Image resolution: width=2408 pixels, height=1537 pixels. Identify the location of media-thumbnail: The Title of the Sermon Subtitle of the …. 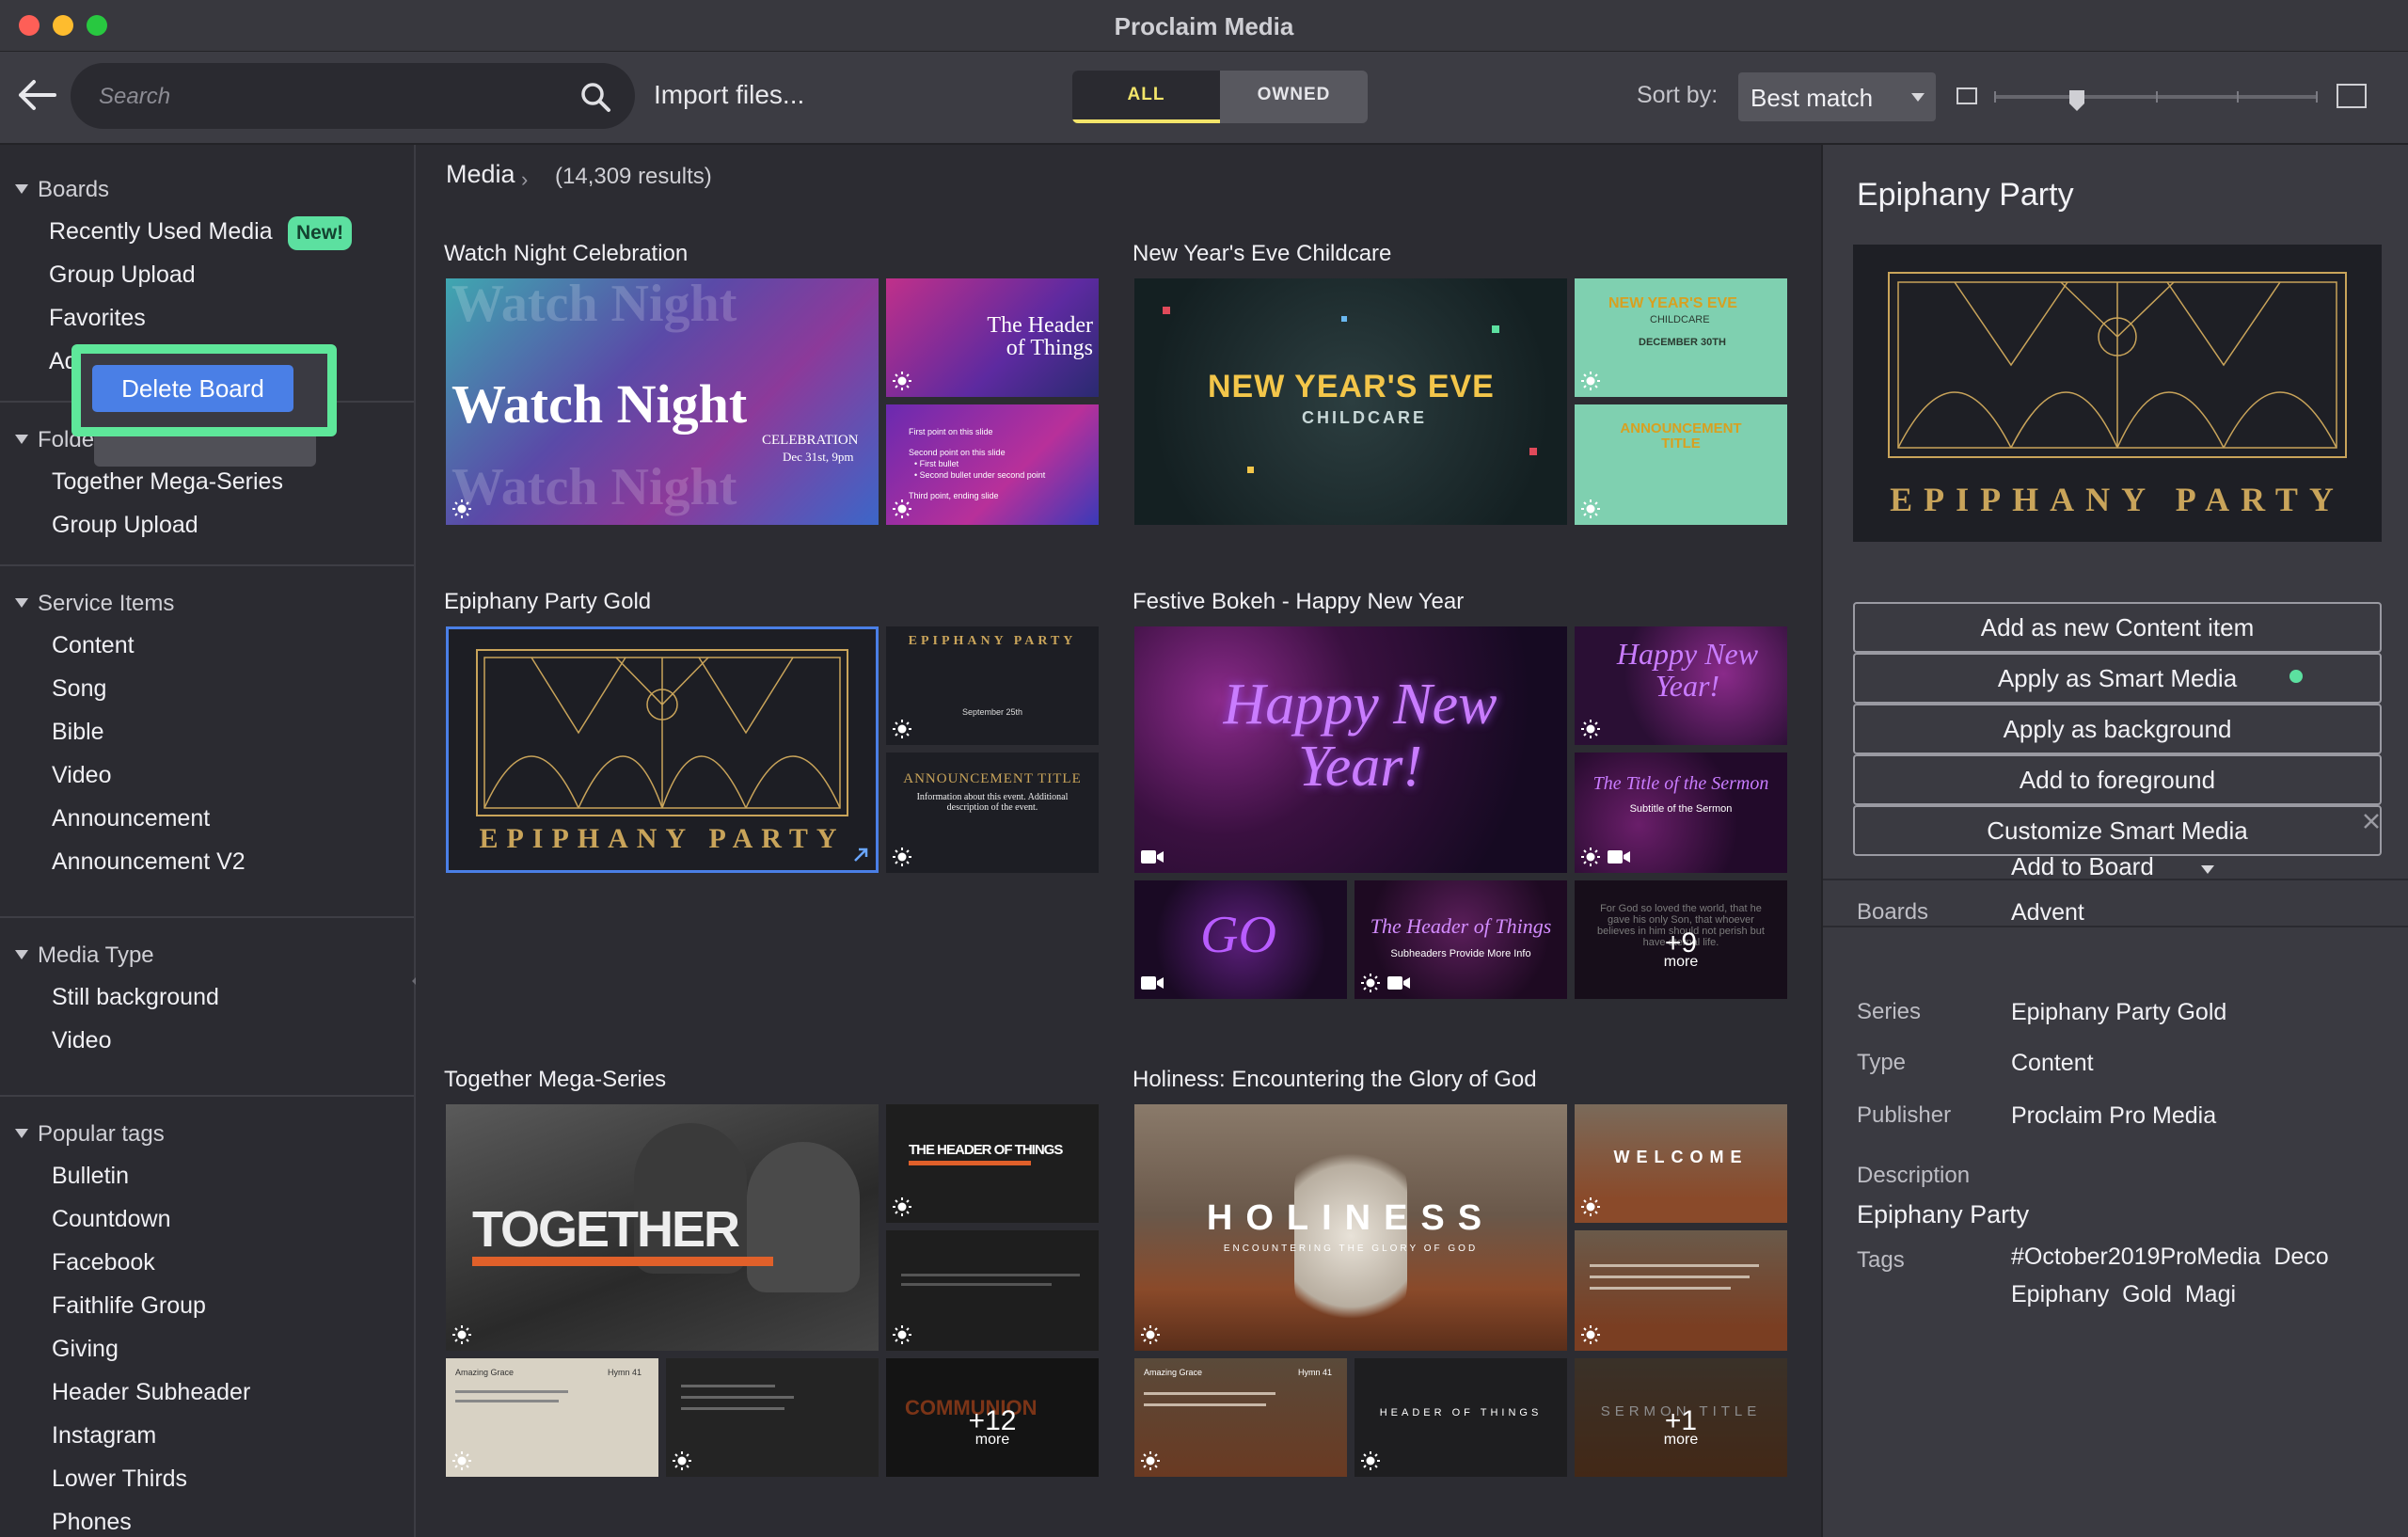
(1681, 813).